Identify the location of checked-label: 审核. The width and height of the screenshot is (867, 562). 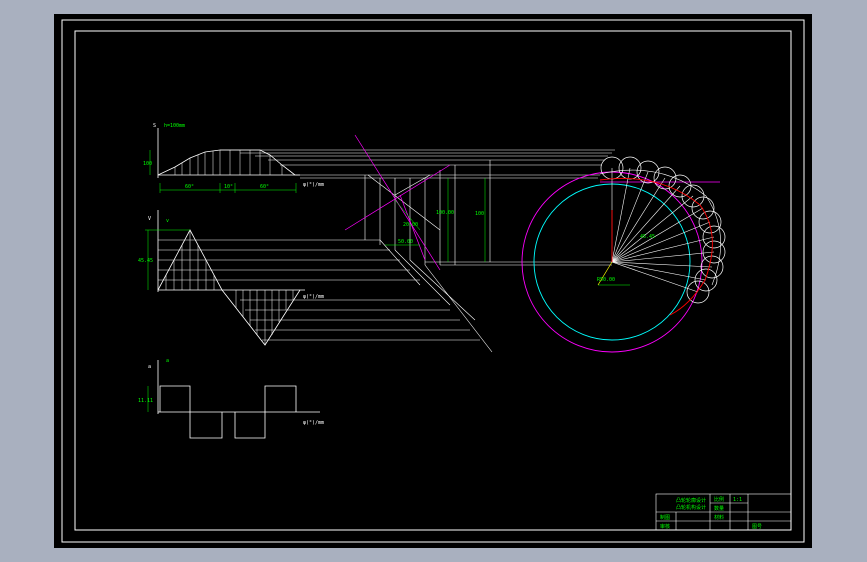
(665, 526).